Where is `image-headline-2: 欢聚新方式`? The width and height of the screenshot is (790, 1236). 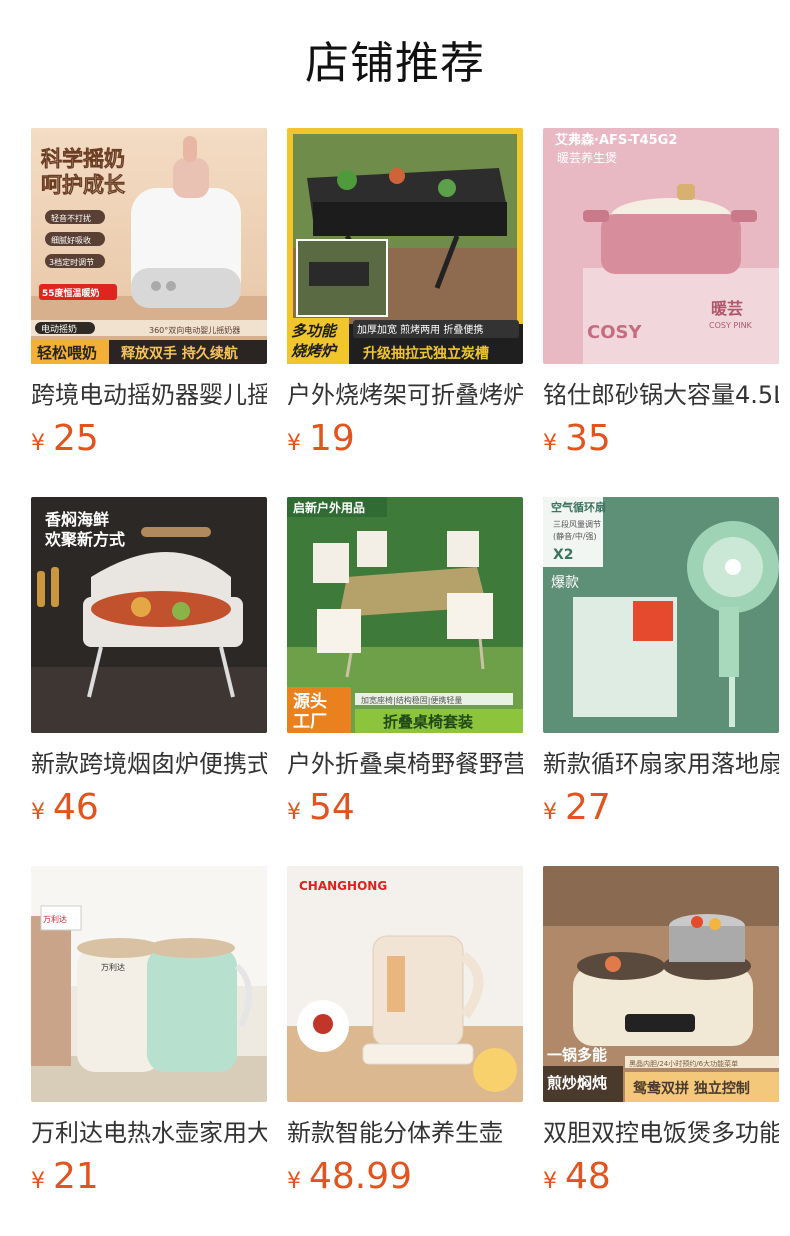
image-headline-2: 欢聚新方式 is located at coordinates (84, 539).